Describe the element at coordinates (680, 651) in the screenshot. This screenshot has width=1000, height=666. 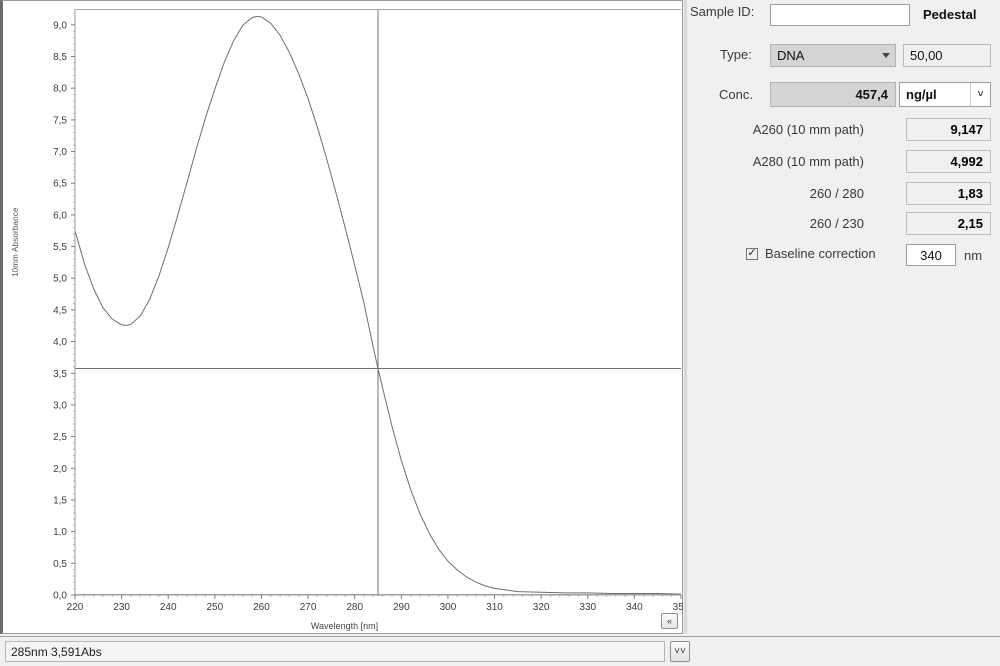
I see `expand-status-button: ˅˅` at that location.